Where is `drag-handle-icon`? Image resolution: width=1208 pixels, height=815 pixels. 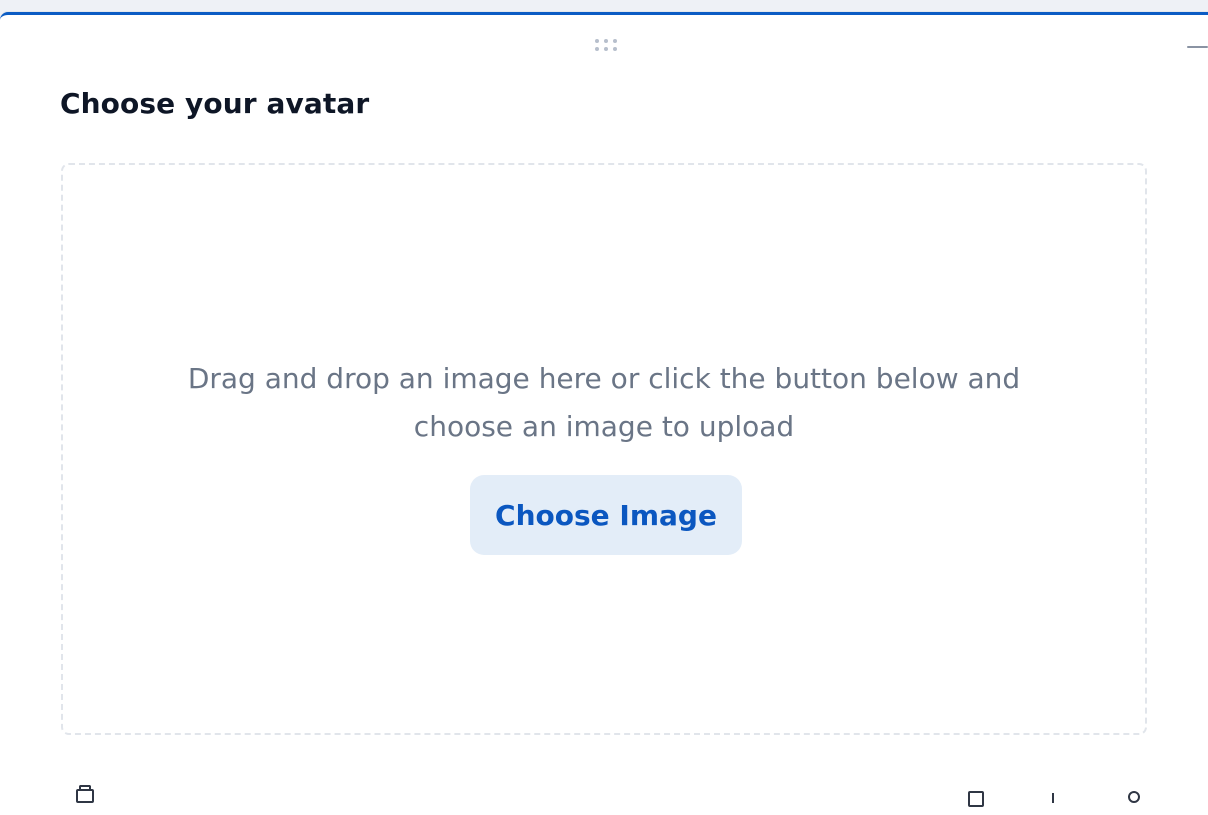 drag-handle-icon is located at coordinates (606, 45).